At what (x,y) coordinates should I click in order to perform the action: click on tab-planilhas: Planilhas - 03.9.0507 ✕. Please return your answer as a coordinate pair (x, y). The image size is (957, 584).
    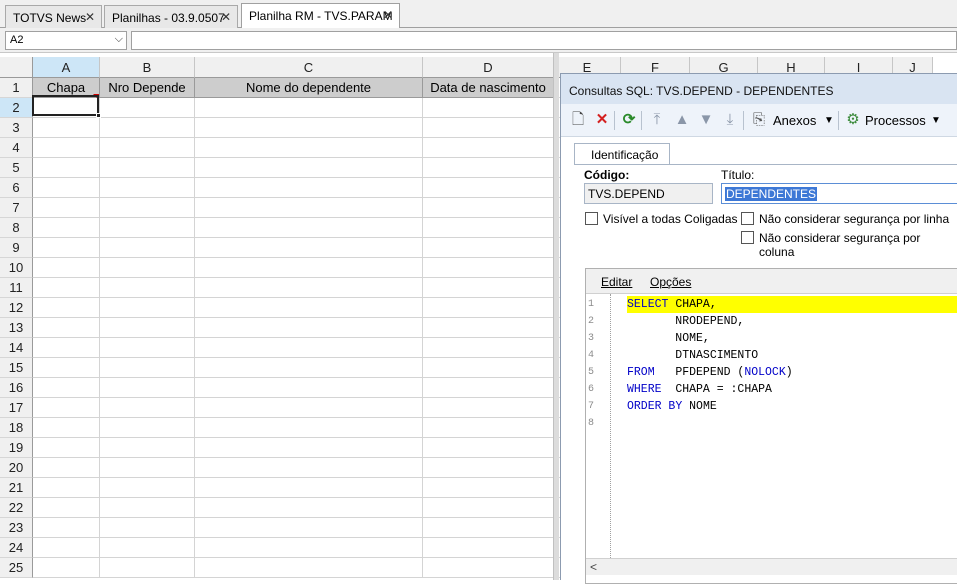
    Looking at the image, I should click on (171, 16).